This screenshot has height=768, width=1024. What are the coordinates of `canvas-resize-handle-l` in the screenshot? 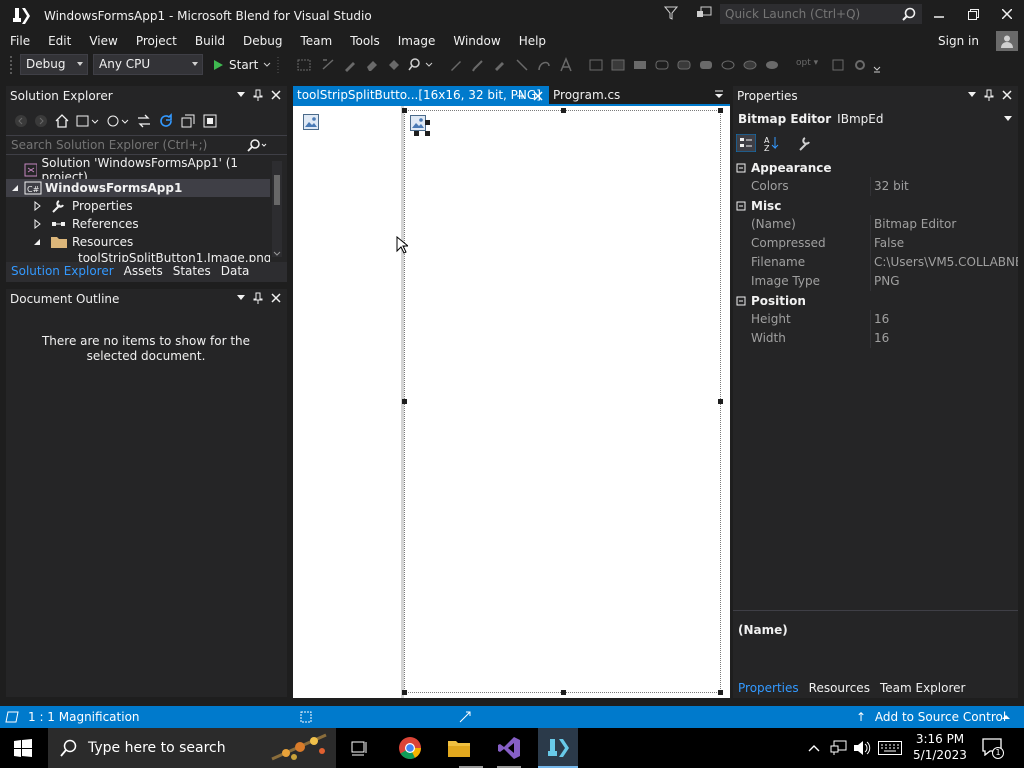 It's located at (404, 401).